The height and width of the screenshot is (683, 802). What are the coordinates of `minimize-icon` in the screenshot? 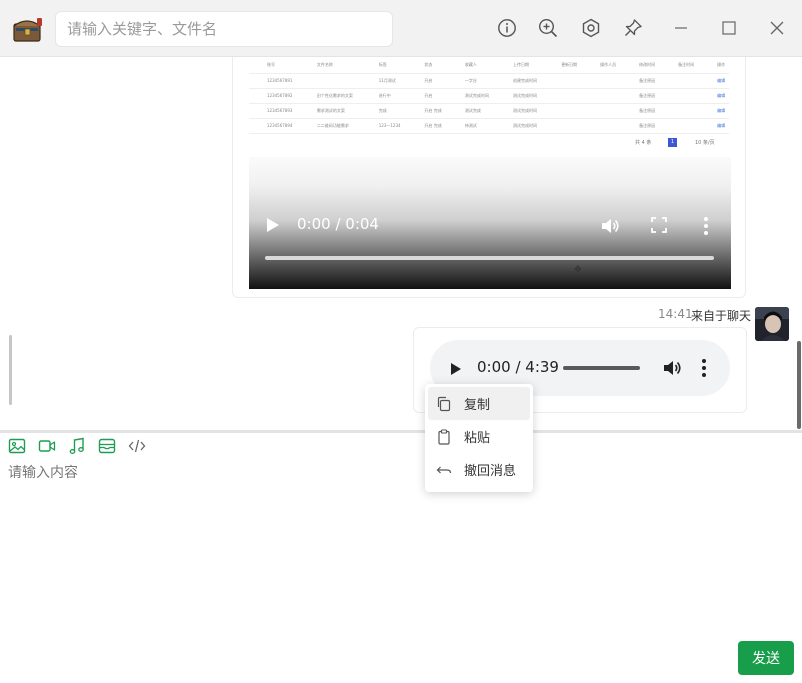 It's located at (681, 28).